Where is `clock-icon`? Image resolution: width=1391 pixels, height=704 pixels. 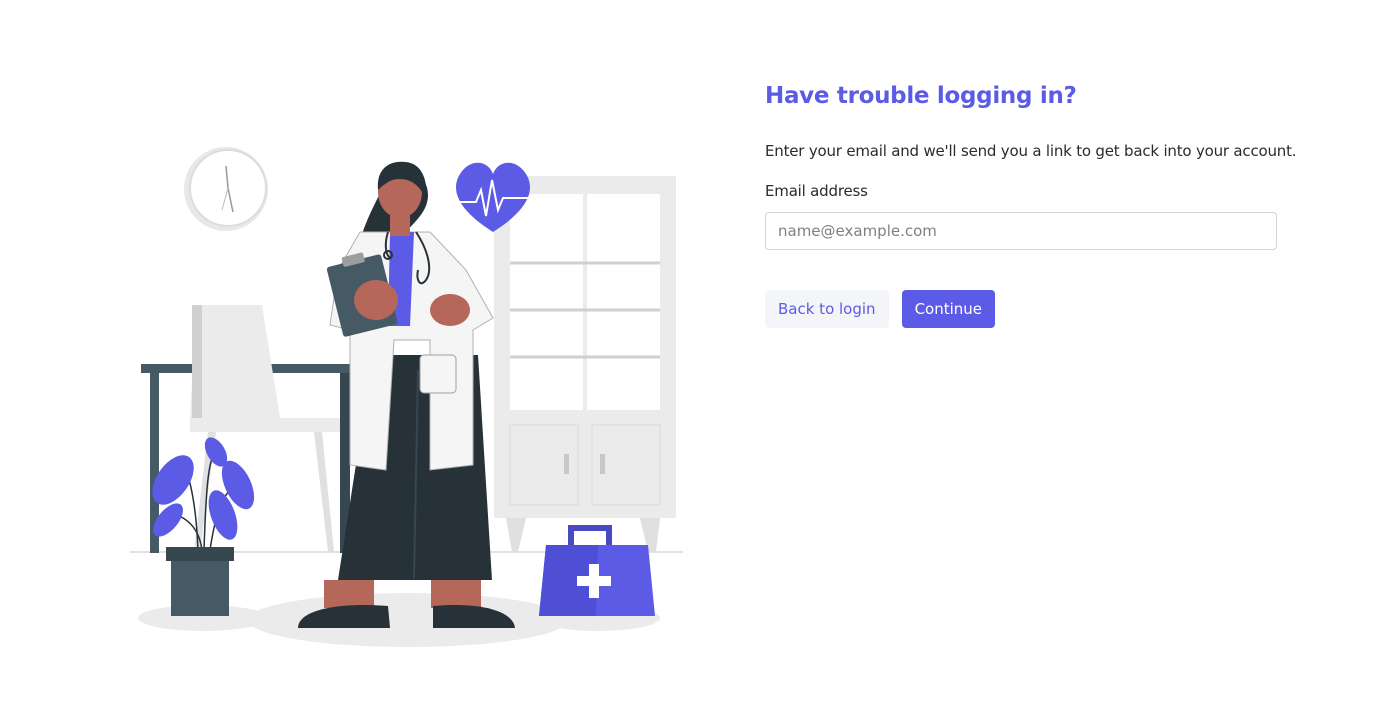
clock-icon is located at coordinates (226, 189).